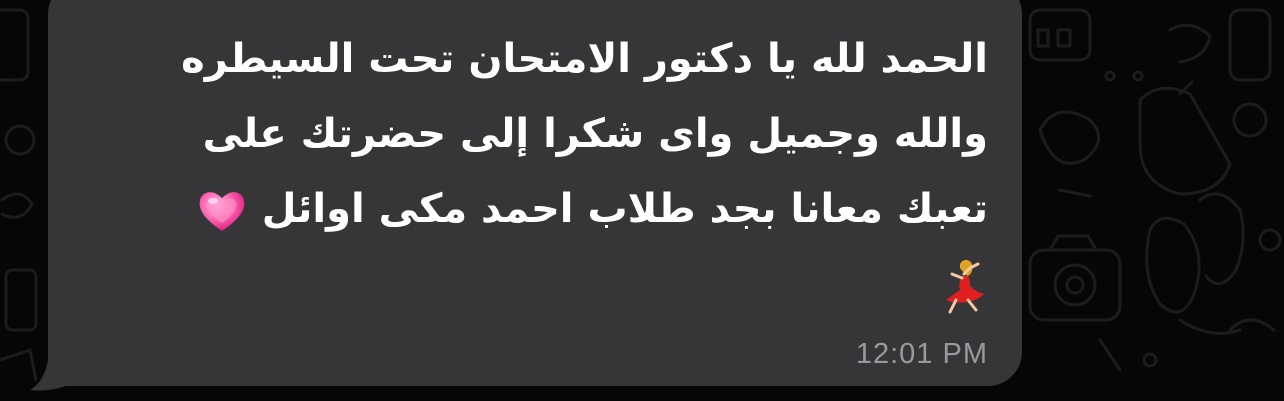  I want to click on growing-heart-emoji, so click(222, 211).